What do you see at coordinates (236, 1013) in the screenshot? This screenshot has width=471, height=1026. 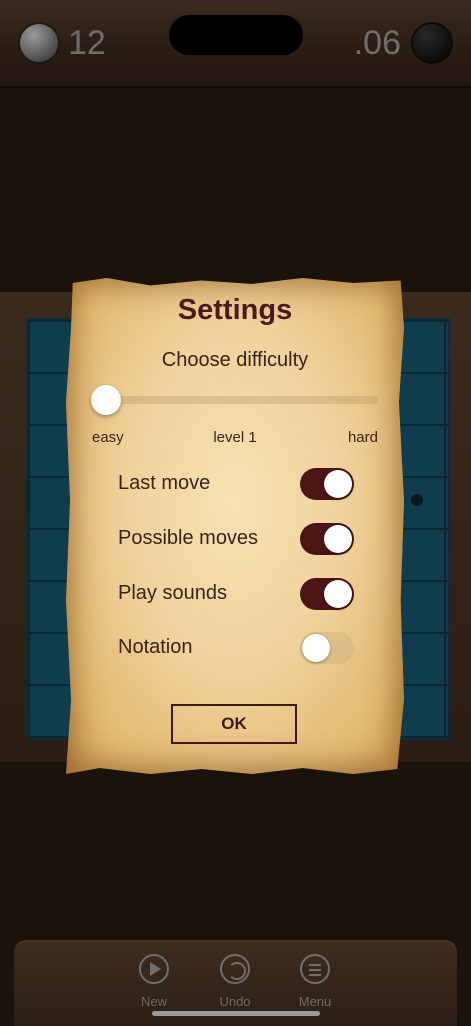 I see `home-indicator` at bounding box center [236, 1013].